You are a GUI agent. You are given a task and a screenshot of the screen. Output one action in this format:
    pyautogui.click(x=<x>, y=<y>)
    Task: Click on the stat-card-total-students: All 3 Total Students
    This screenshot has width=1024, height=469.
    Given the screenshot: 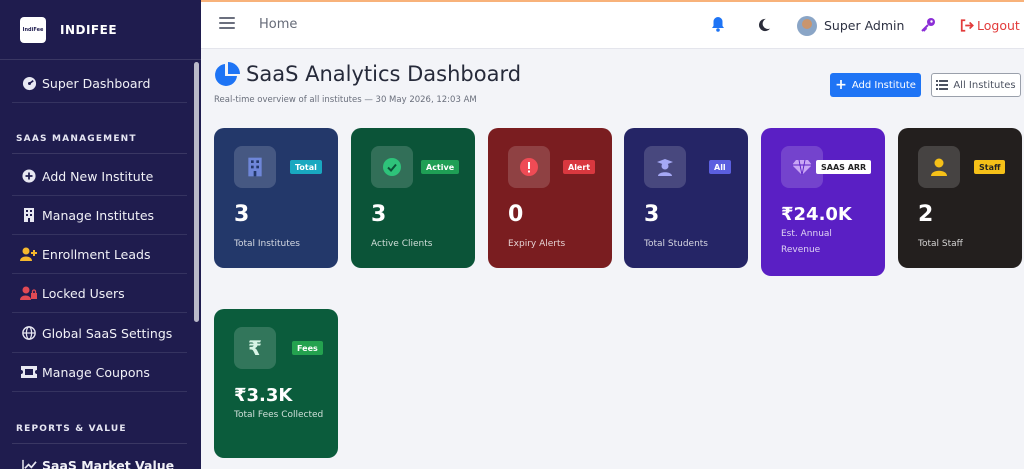 What is the action you would take?
    pyautogui.click(x=686, y=198)
    